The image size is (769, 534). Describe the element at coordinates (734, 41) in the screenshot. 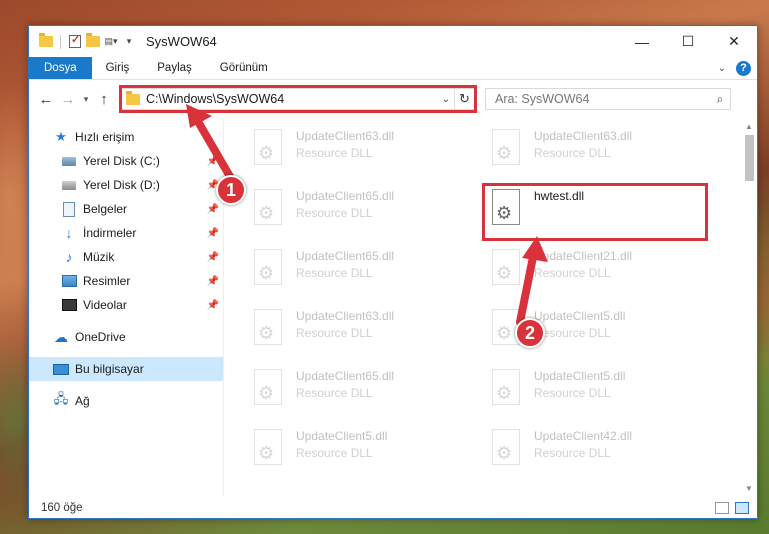

I see `close-button: ✕` at that location.